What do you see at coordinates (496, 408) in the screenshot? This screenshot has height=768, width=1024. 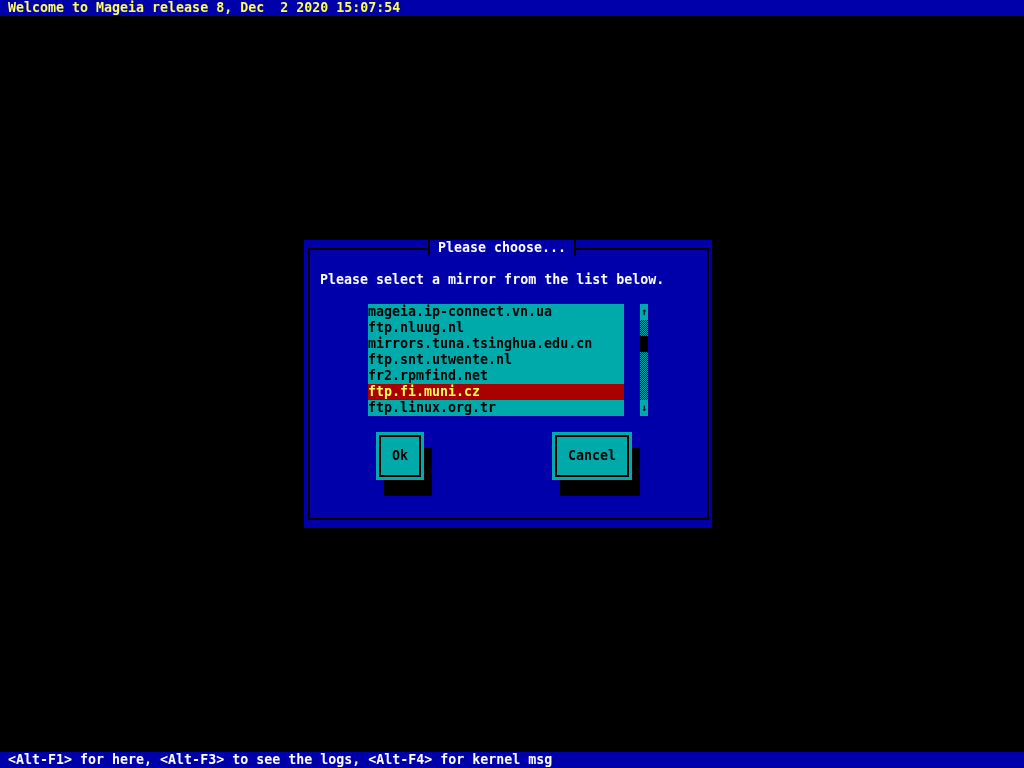 I see `mirror-list-item: ftp.linux.org.tr` at bounding box center [496, 408].